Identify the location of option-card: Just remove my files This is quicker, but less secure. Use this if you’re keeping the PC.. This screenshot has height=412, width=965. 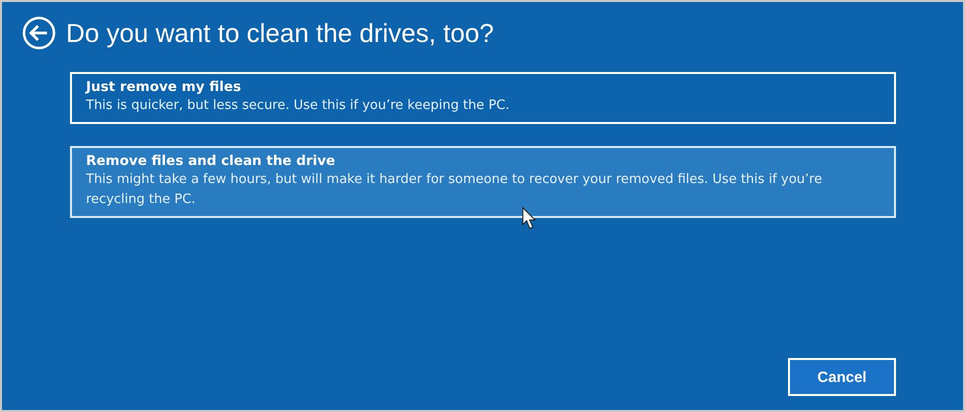
(483, 98).